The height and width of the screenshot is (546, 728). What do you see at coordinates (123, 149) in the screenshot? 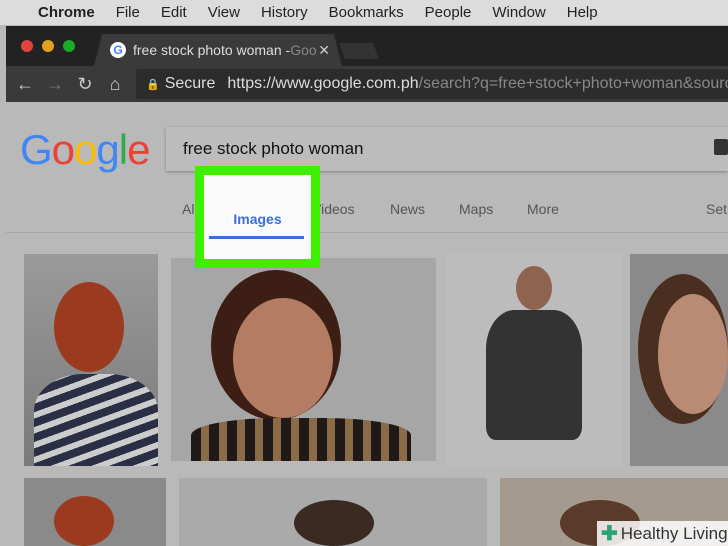
I see `logo-letter: l` at bounding box center [123, 149].